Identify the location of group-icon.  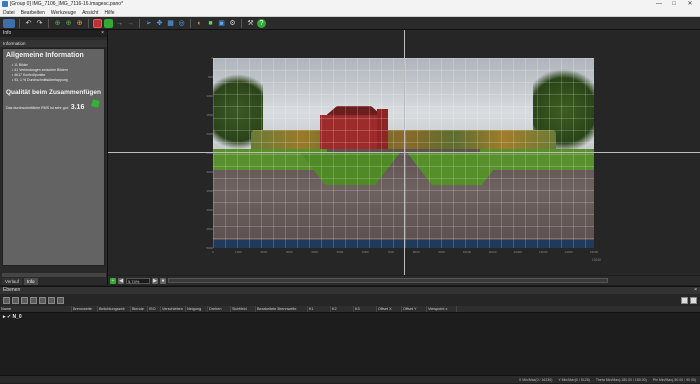
(15, 300).